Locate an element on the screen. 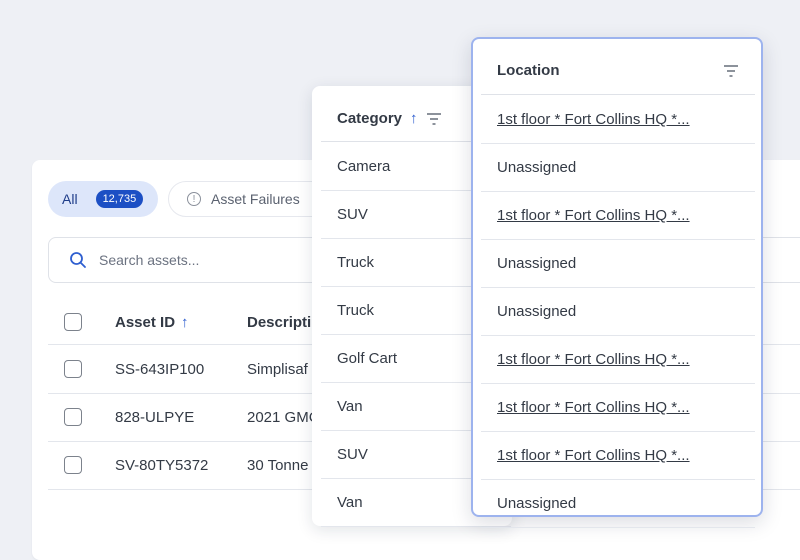  select-all-checkbox is located at coordinates (73, 322).